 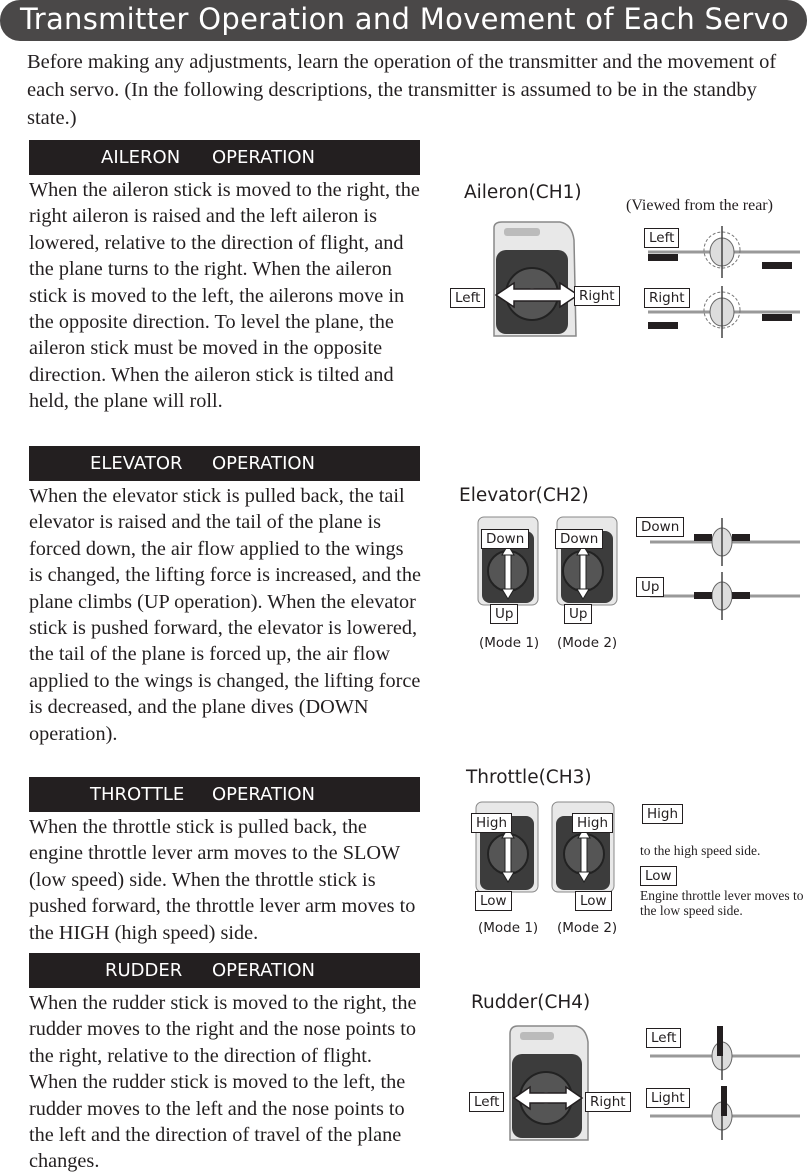 What do you see at coordinates (587, 643) in the screenshot?
I see `elevator-mode2-label: (Mode 2)` at bounding box center [587, 643].